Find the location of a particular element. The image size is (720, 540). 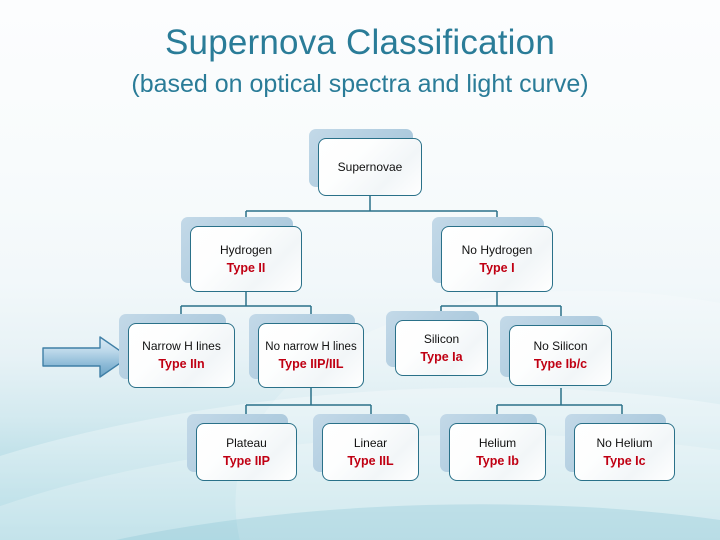

node-box: No narrow H lines Type IIP/IIL is located at coordinates (311, 355).